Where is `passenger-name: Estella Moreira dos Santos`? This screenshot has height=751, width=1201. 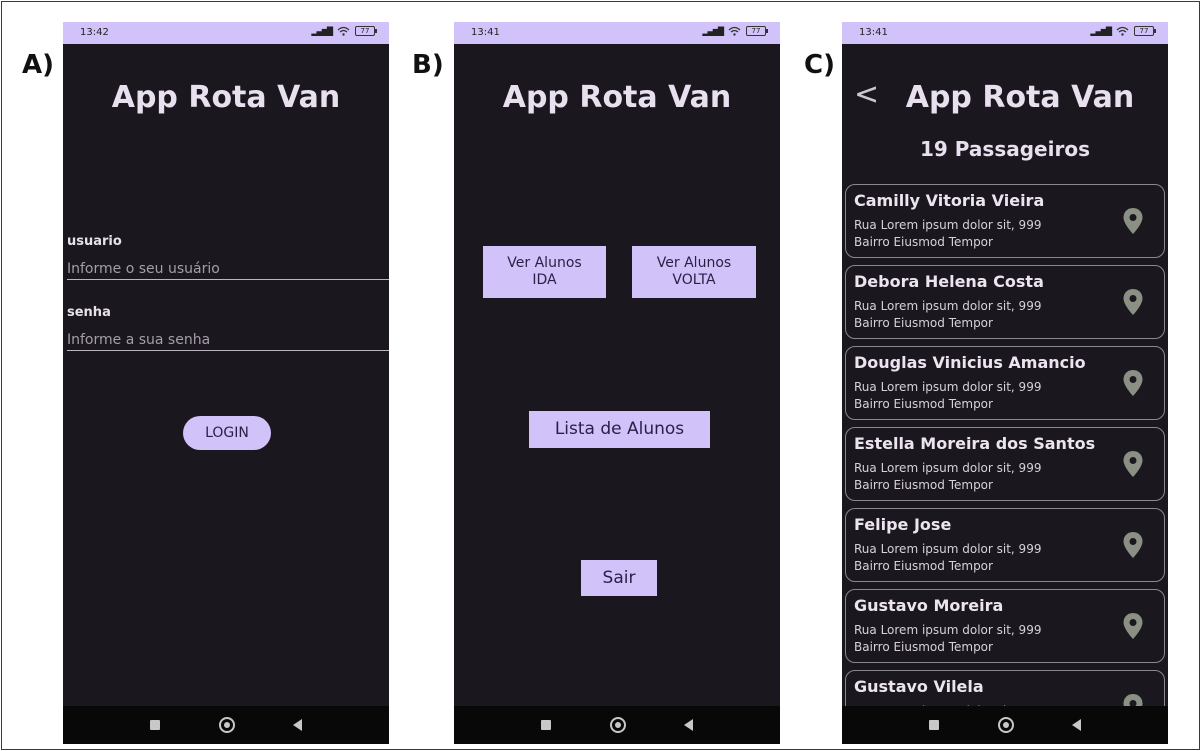 passenger-name: Estella Moreira dos Santos is located at coordinates (975, 443).